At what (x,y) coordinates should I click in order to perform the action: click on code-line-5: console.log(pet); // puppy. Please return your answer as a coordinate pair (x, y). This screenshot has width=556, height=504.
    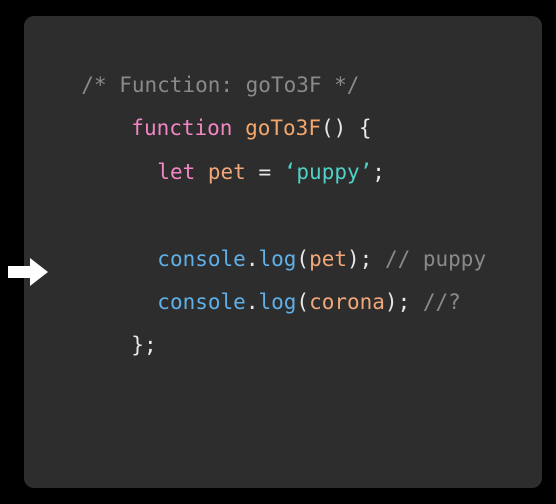
    Looking at the image, I should click on (309, 242).